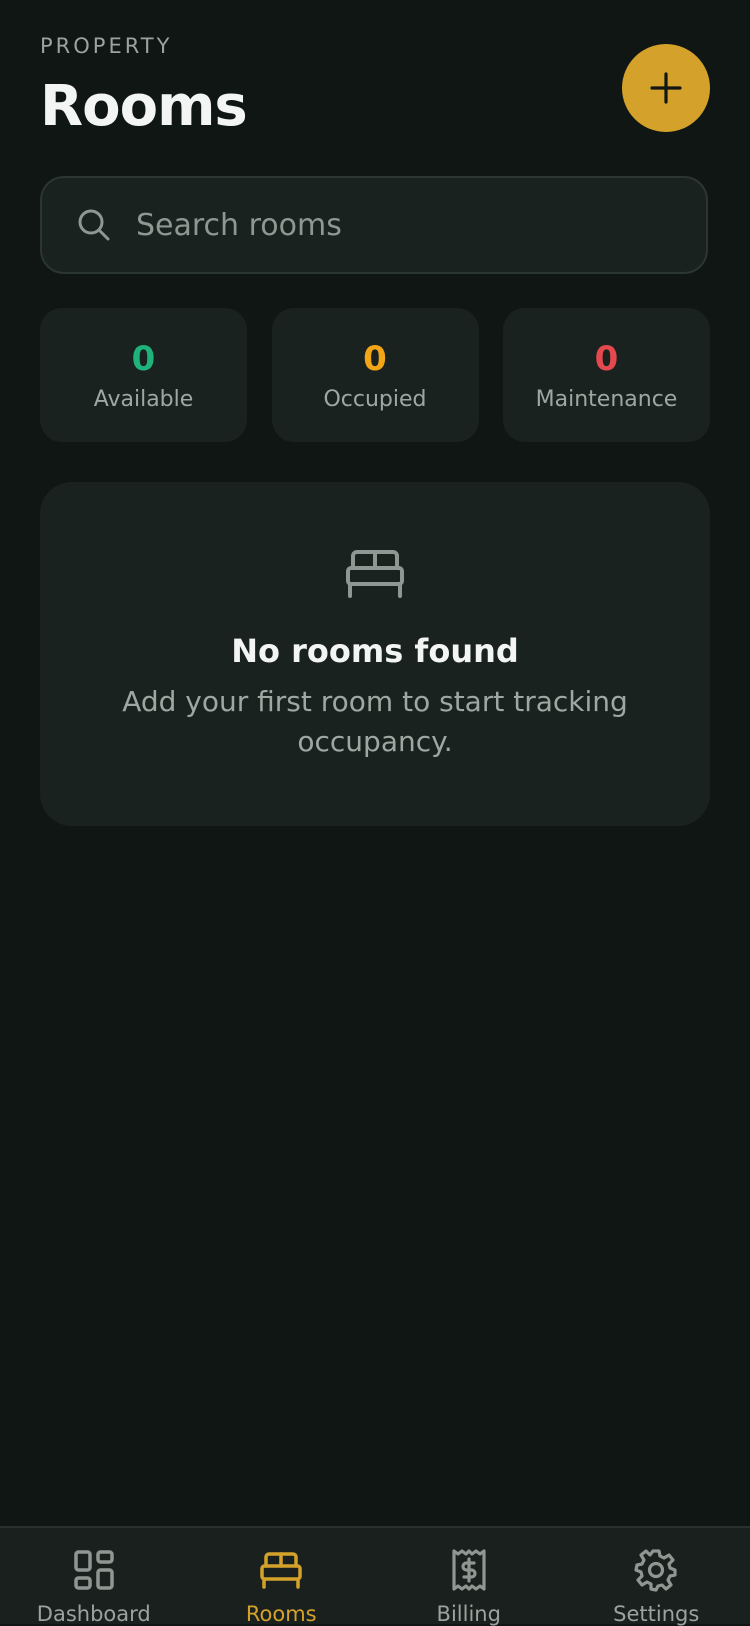  Describe the element at coordinates (282, 1614) in the screenshot. I see `tab-label: Rooms` at that location.